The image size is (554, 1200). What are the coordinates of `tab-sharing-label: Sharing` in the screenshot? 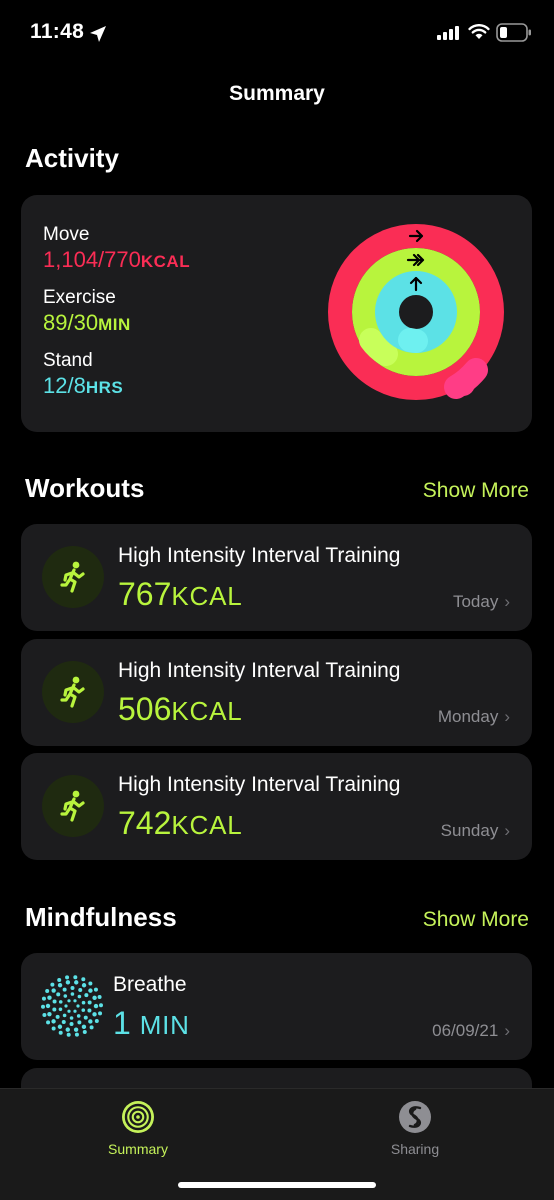 It's located at (415, 1149).